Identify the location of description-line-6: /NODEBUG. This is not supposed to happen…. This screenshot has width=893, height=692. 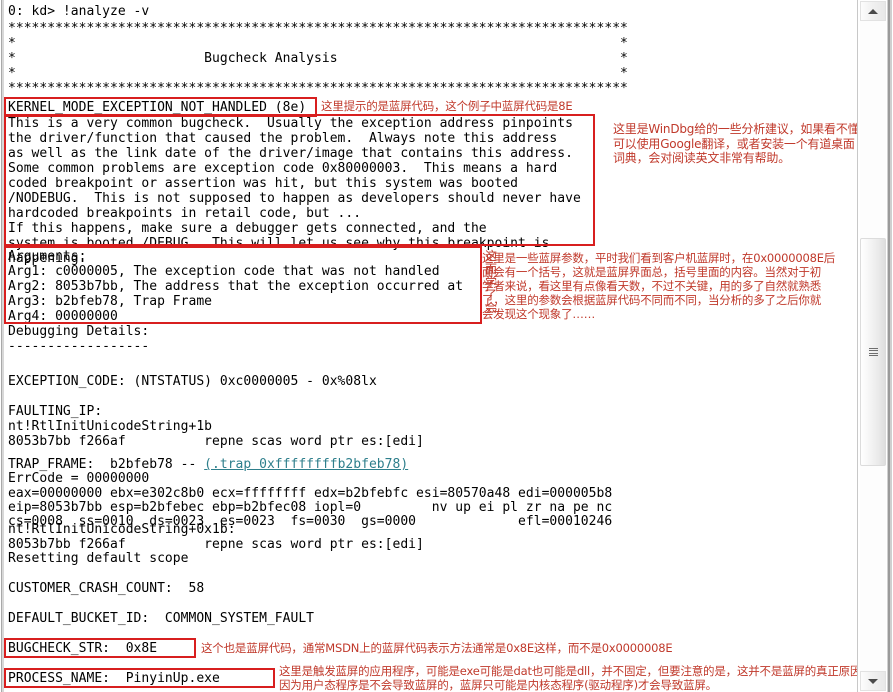
(294, 198).